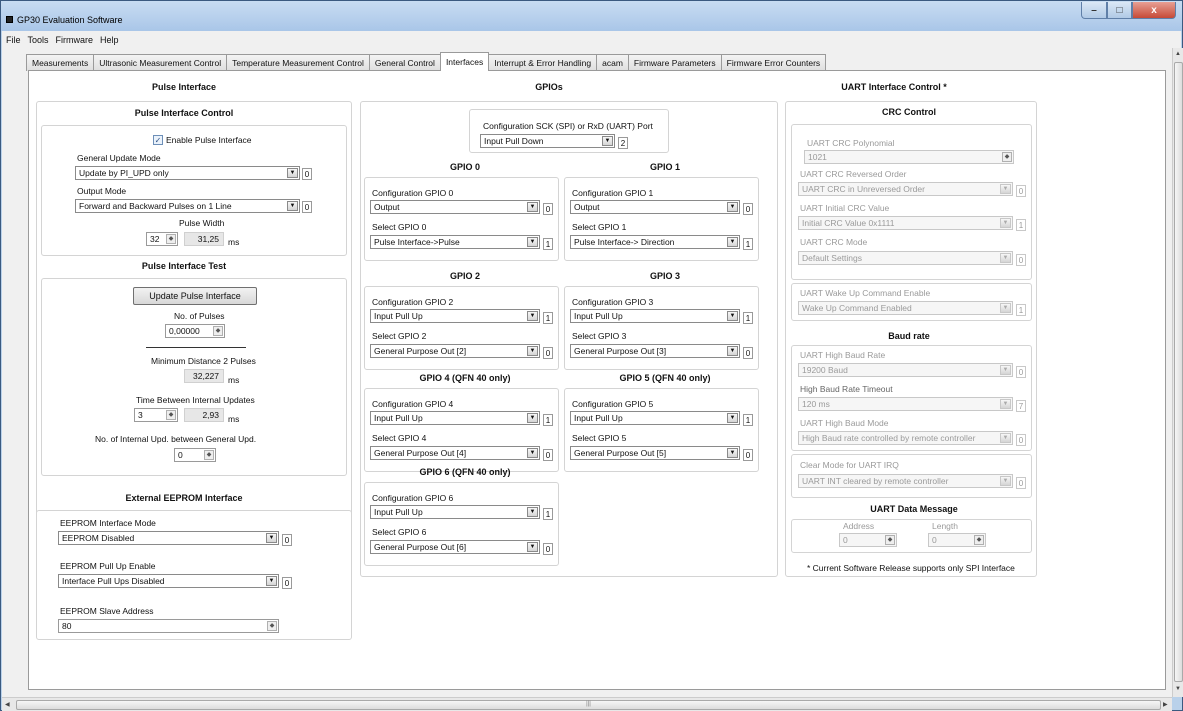 The width and height of the screenshot is (1183, 711). Describe the element at coordinates (914, 509) in the screenshot. I see `data-message-title: UART Data Message` at that location.